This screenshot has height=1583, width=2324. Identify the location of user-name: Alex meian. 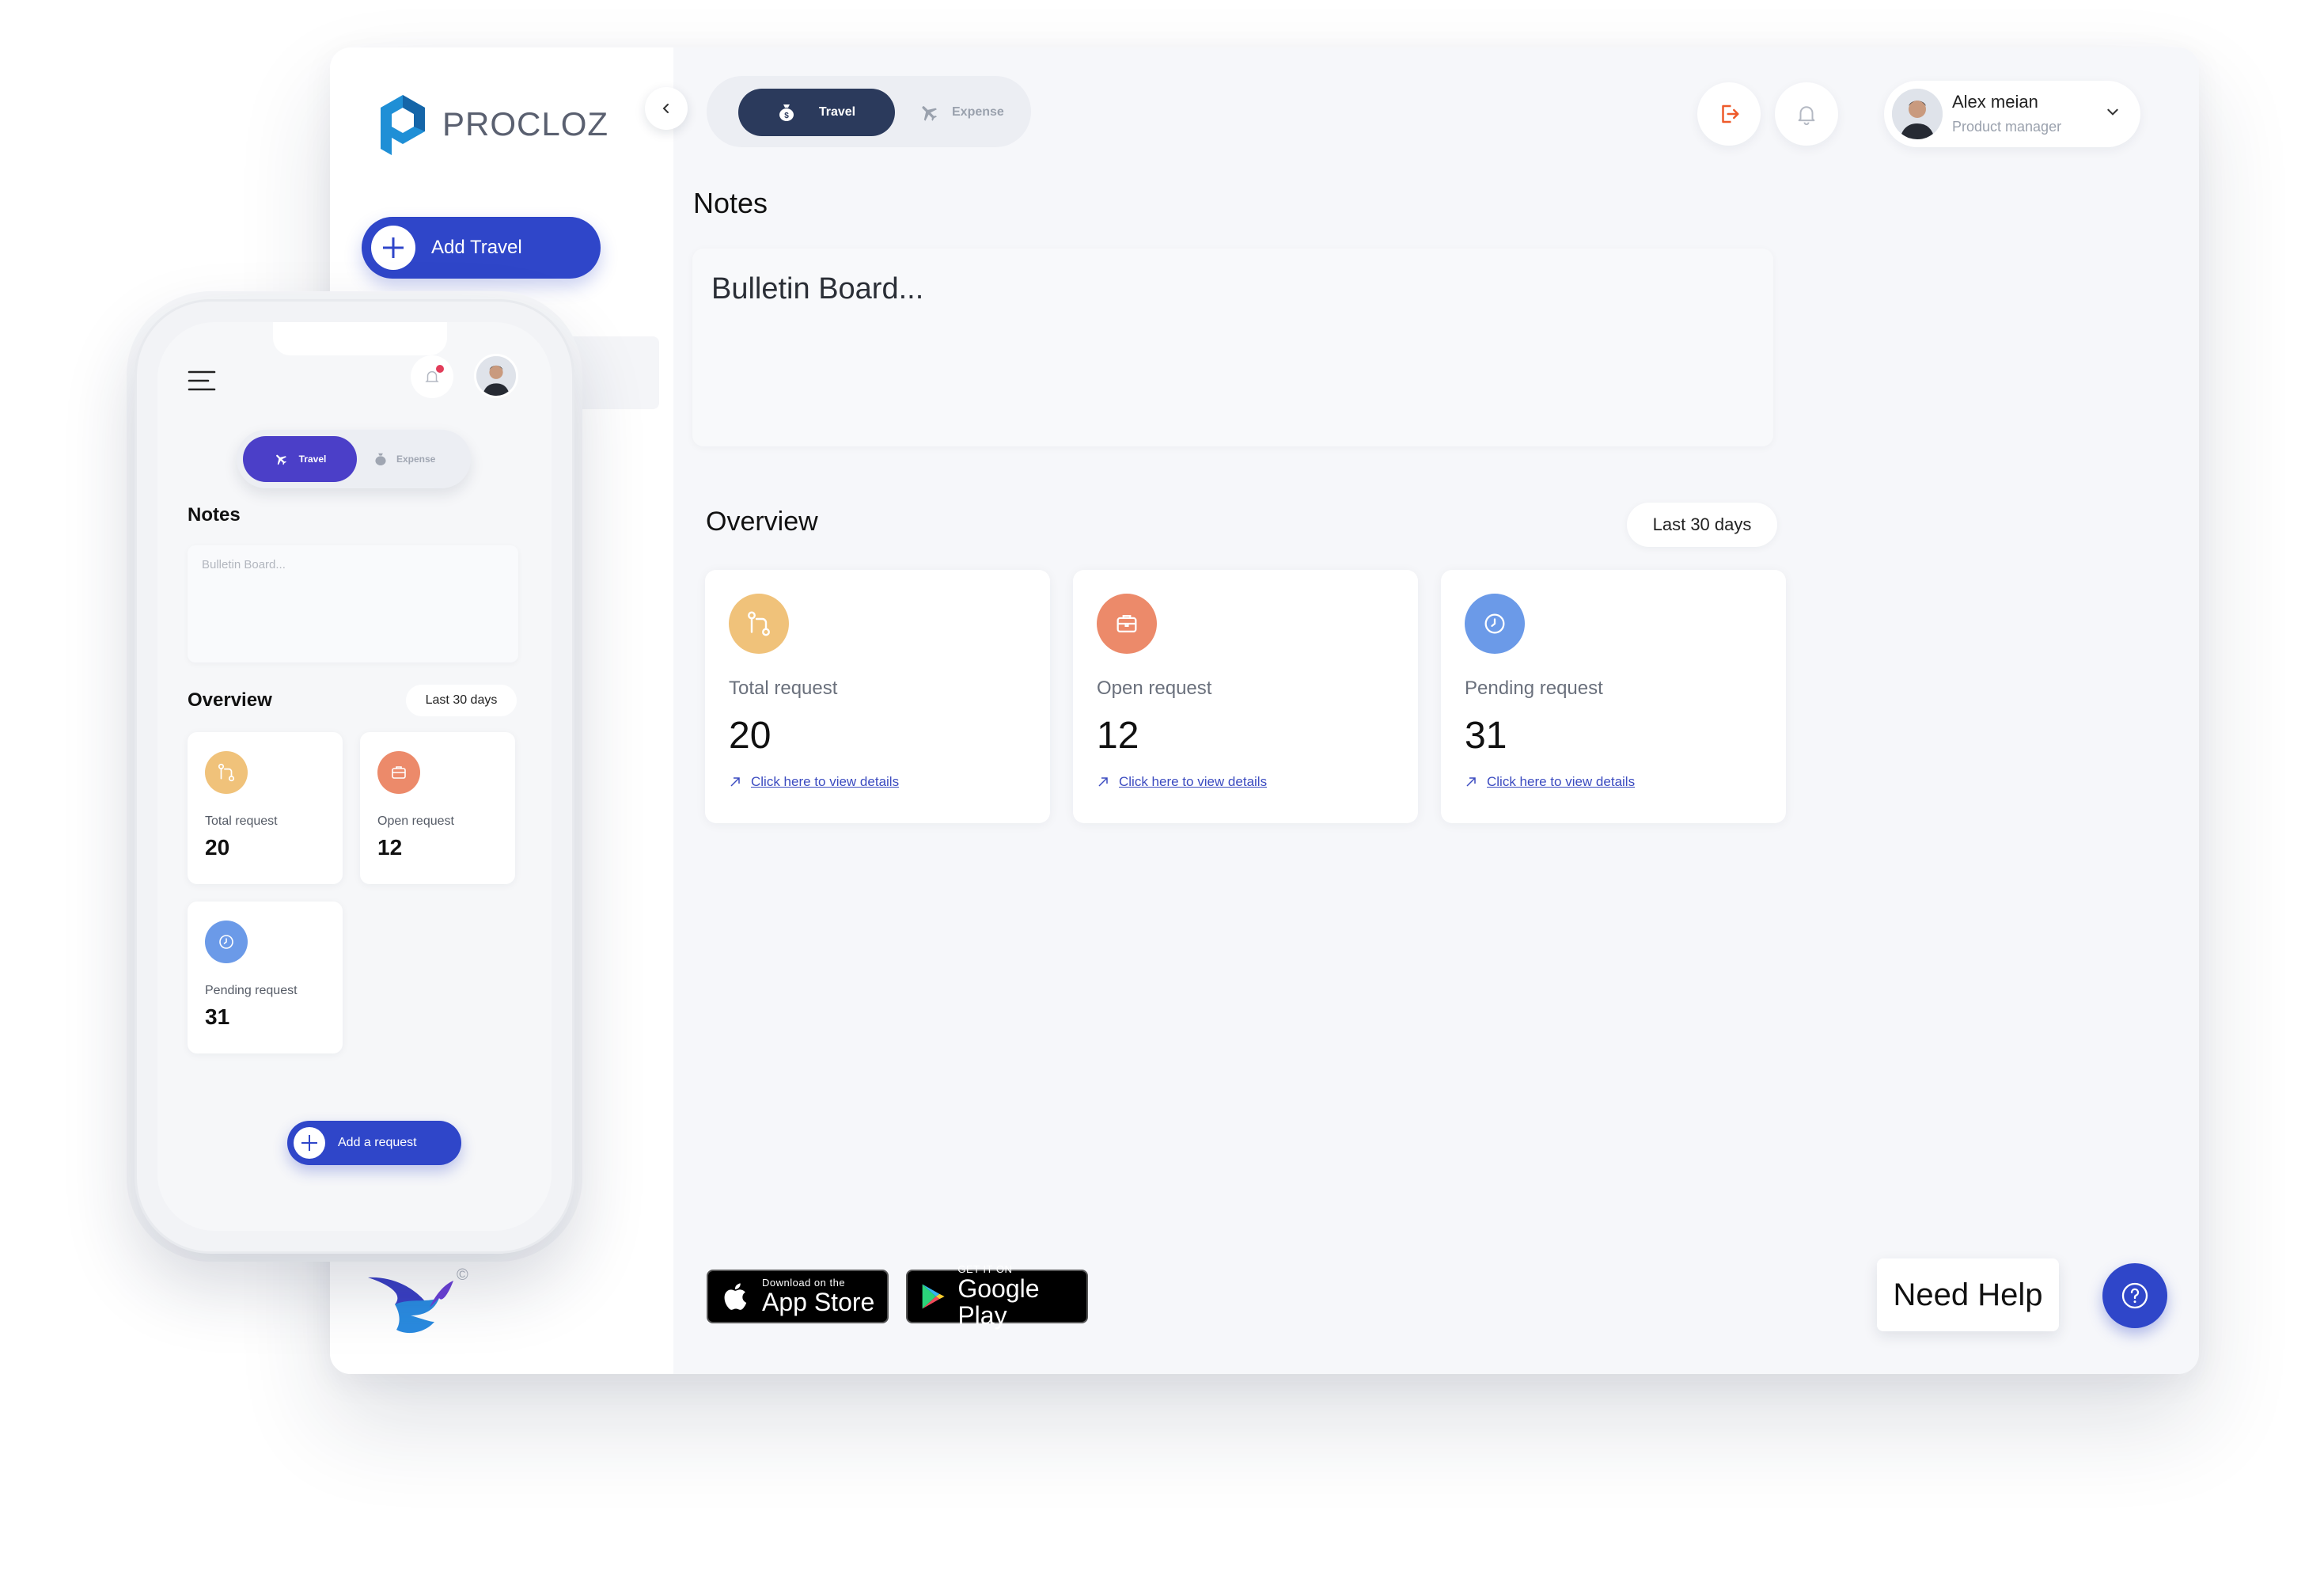
(1995, 102).